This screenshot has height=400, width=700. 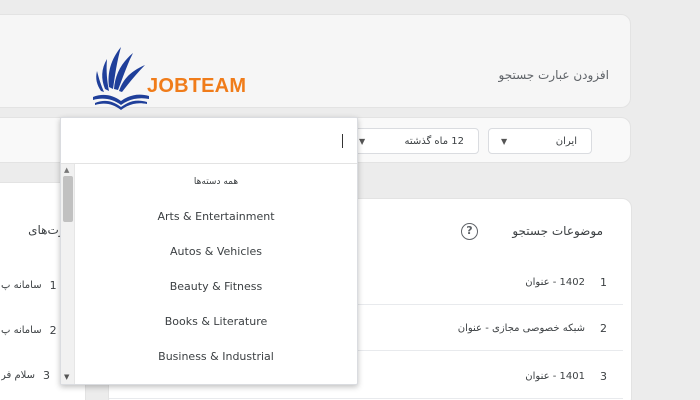 I want to click on scroll-down-icon: ▼, so click(x=66, y=377).